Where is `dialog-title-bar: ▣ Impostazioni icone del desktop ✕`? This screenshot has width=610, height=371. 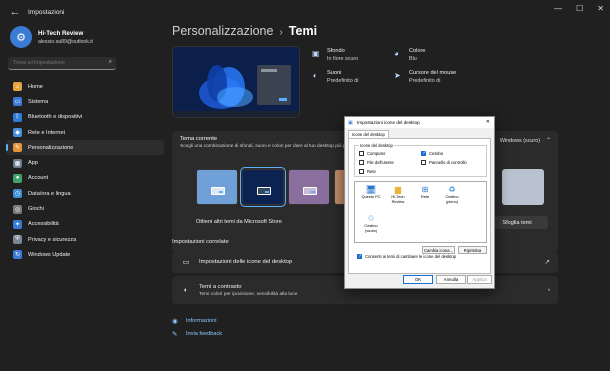 dialog-title-bar: ▣ Impostazioni icone del desktop ✕ is located at coordinates (419, 122).